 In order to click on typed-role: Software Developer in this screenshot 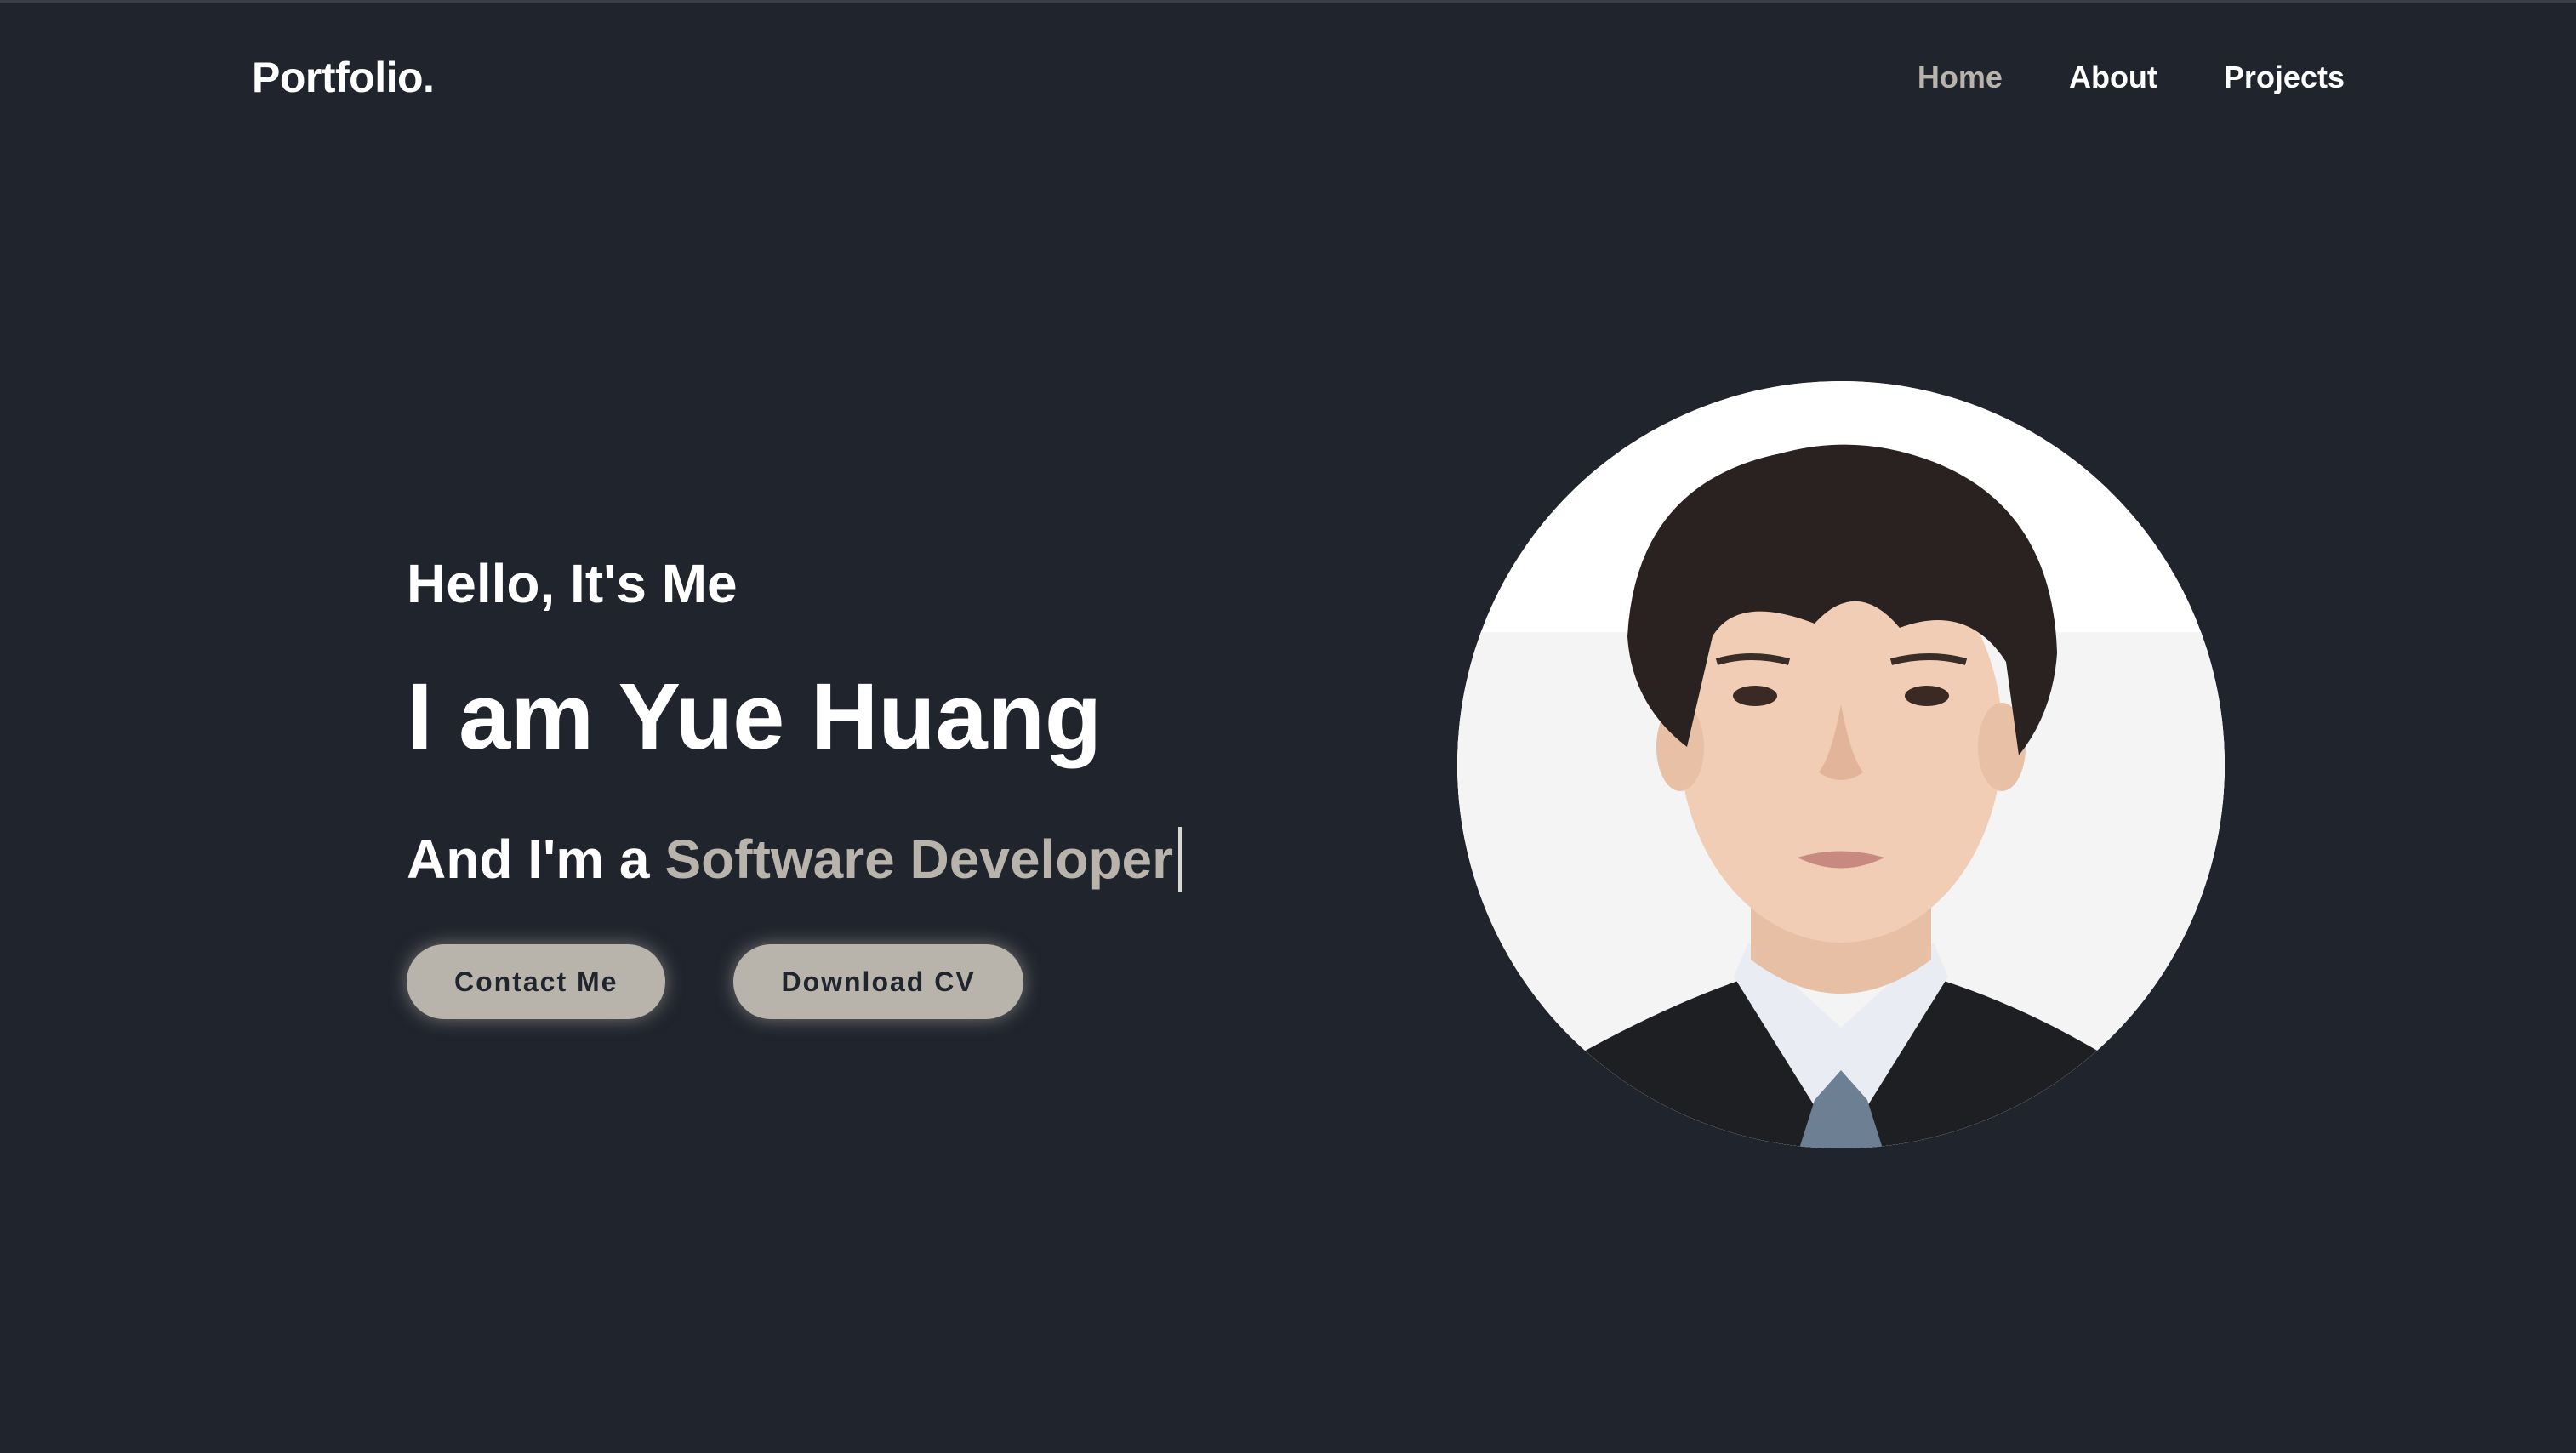, I will do `click(919, 859)`.